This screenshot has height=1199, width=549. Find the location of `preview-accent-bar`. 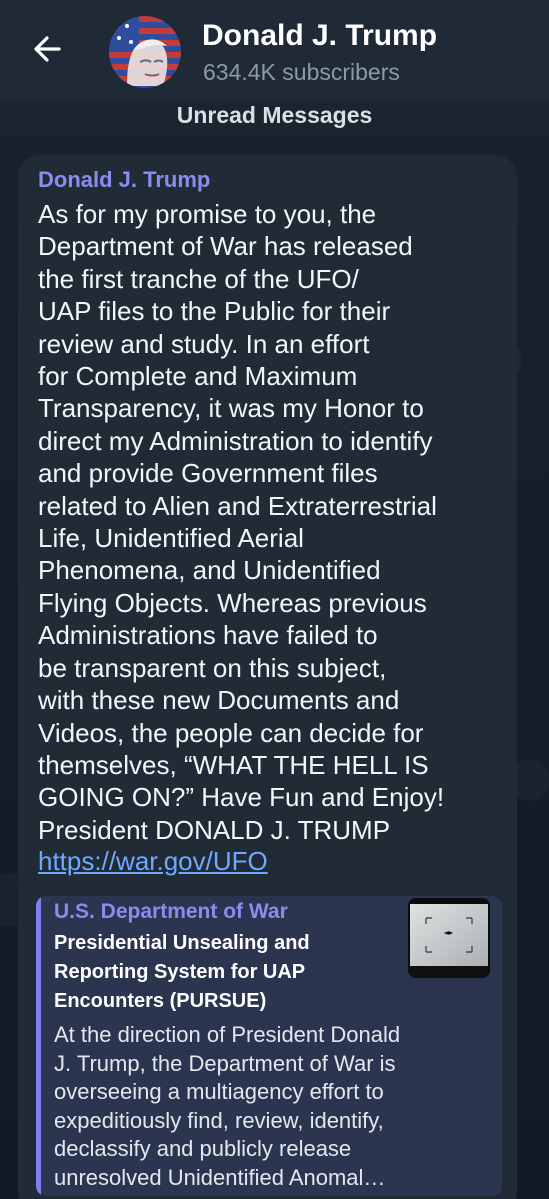

preview-accent-bar is located at coordinates (38, 1046).